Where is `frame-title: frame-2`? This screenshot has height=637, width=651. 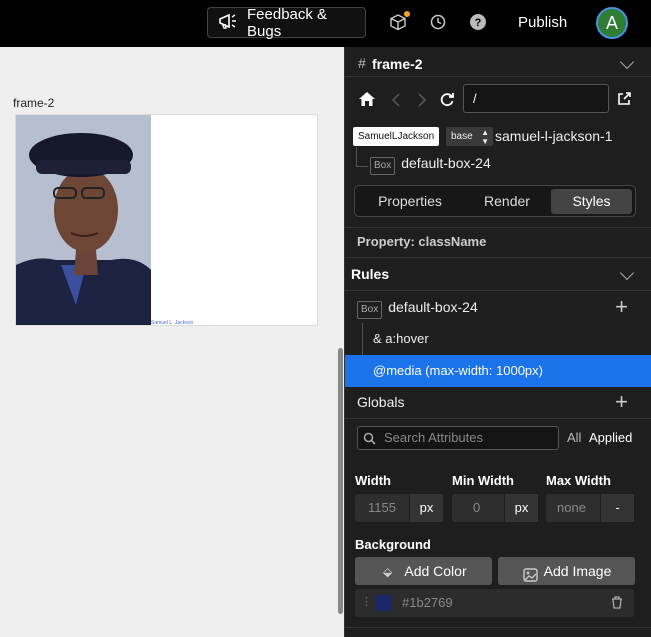 frame-title: frame-2 is located at coordinates (397, 64).